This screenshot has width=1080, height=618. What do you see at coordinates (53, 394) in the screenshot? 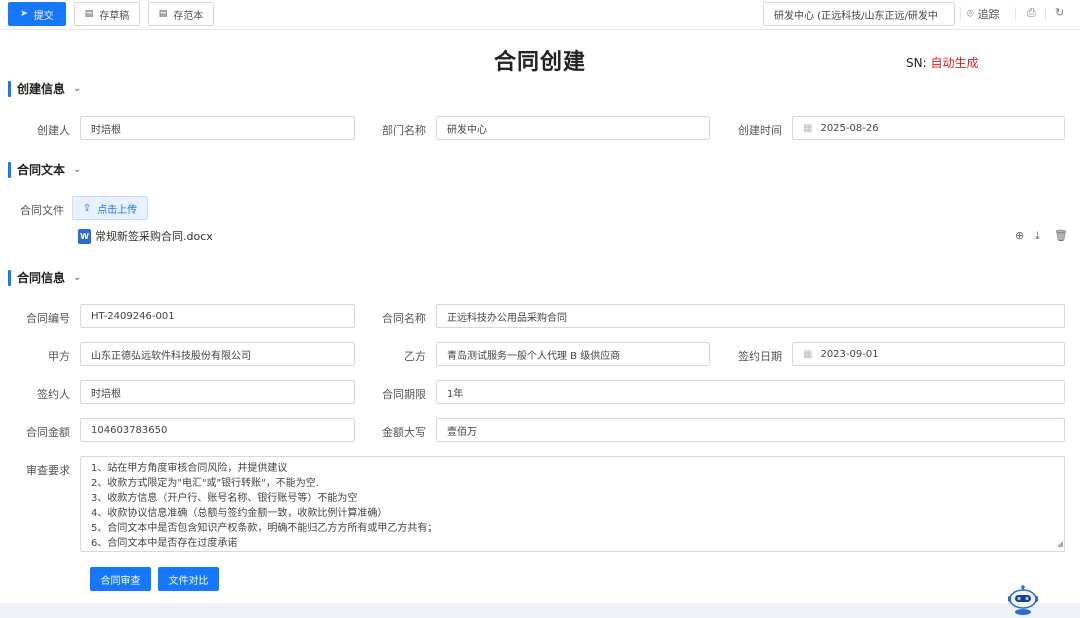
I see `signer-label: 签约人` at bounding box center [53, 394].